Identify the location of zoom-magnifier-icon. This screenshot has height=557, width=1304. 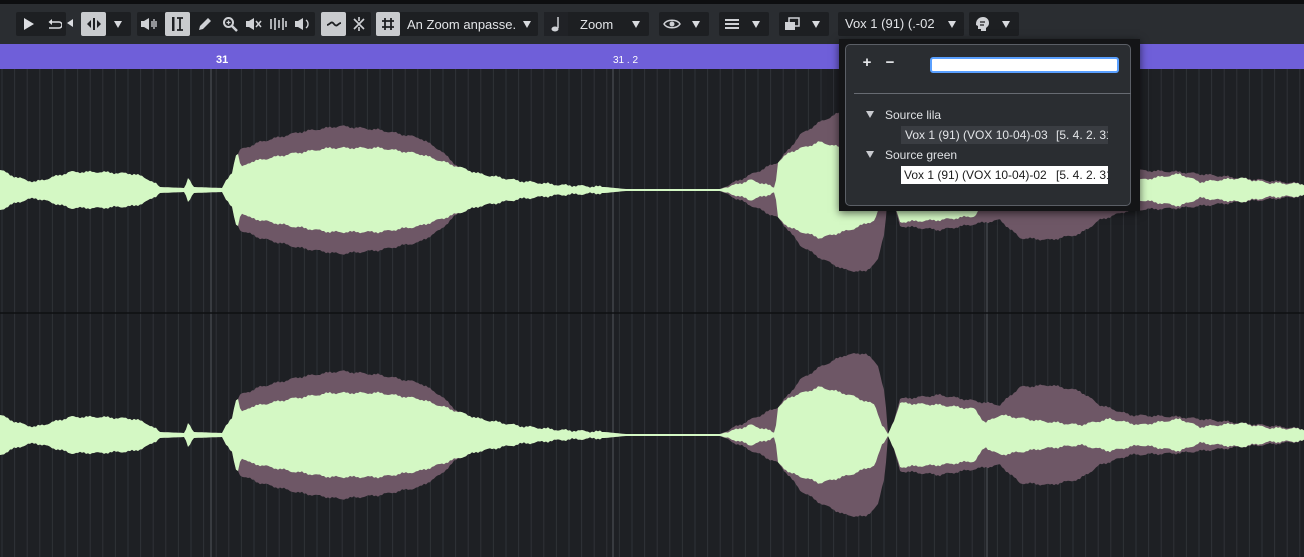
(230, 24).